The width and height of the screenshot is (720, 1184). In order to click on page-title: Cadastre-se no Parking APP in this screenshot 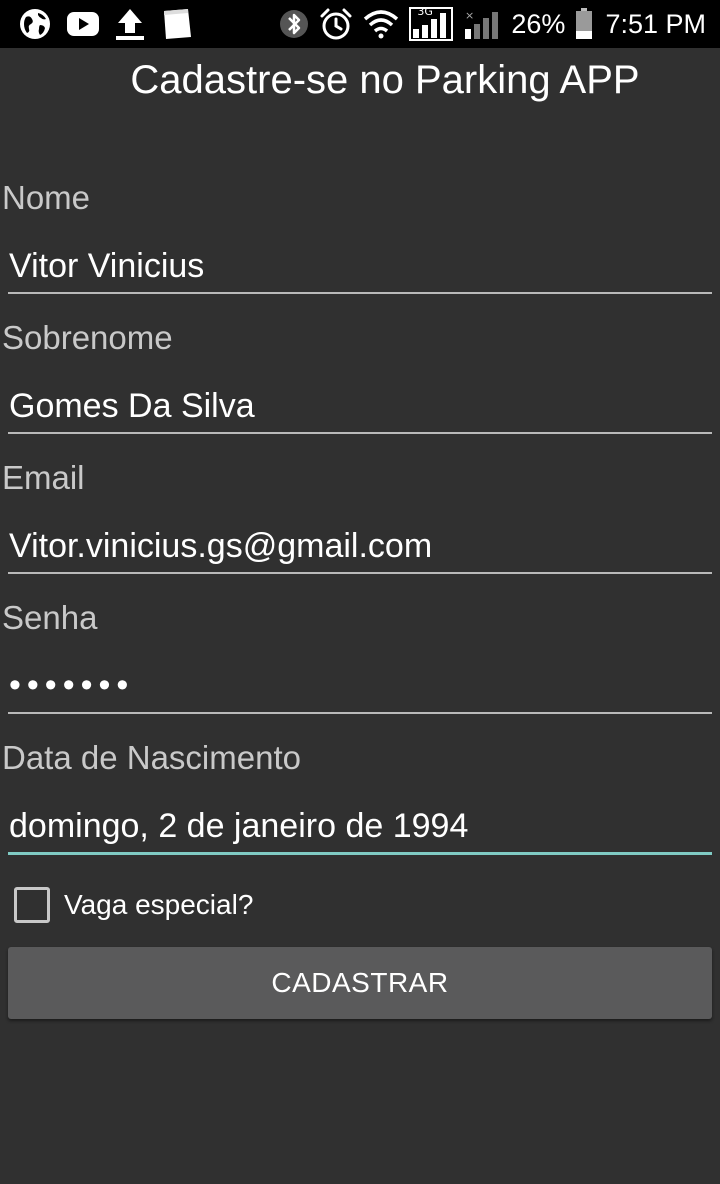, I will do `click(385, 80)`.